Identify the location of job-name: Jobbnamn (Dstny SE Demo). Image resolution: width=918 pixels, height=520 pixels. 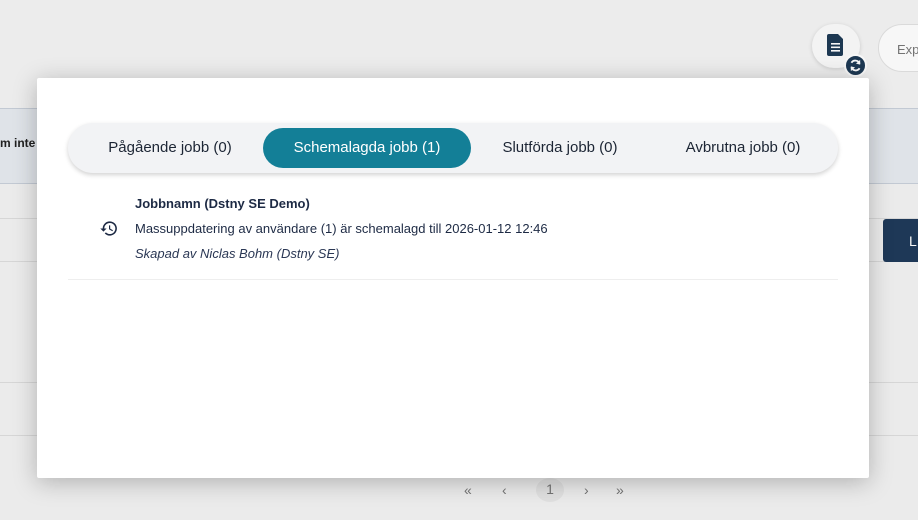
(222, 203).